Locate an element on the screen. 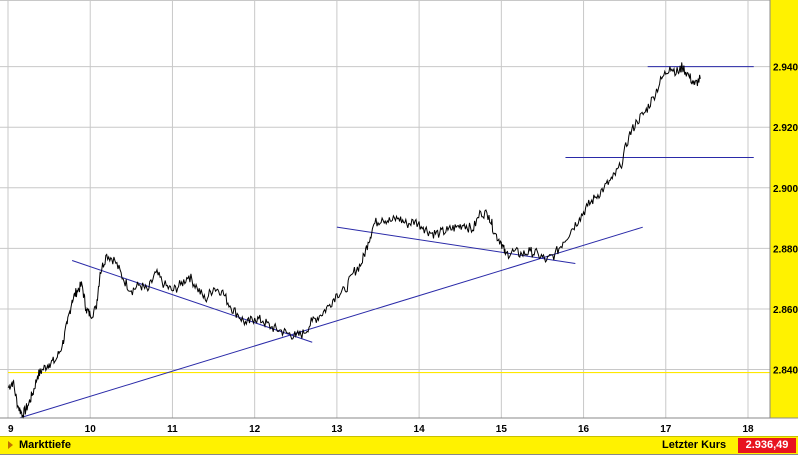  x-tick-label: 15 is located at coordinates (502, 429).